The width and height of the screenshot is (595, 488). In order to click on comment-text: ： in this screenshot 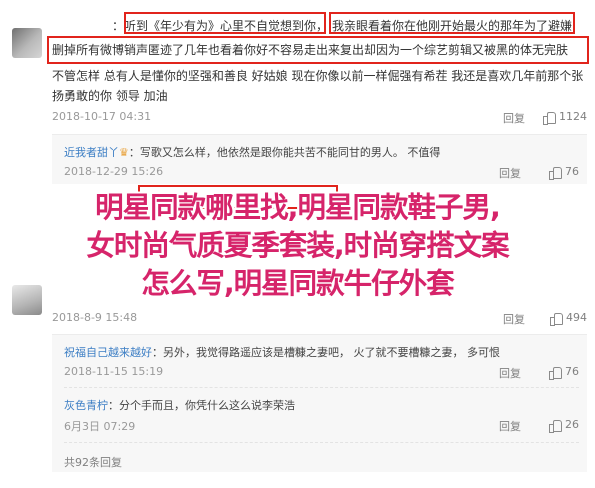, I will do `click(118, 26)`.